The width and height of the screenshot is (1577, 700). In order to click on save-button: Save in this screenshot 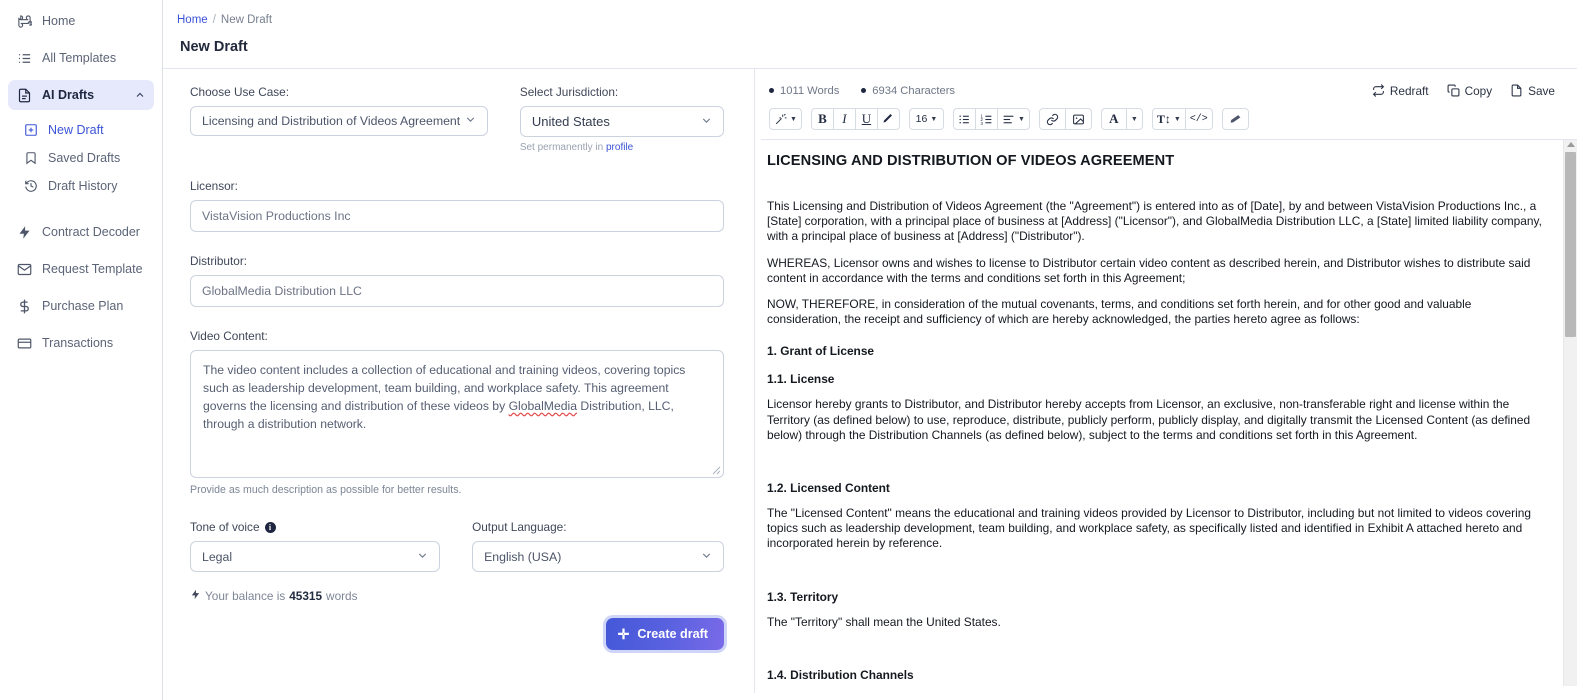, I will do `click(1532, 91)`.